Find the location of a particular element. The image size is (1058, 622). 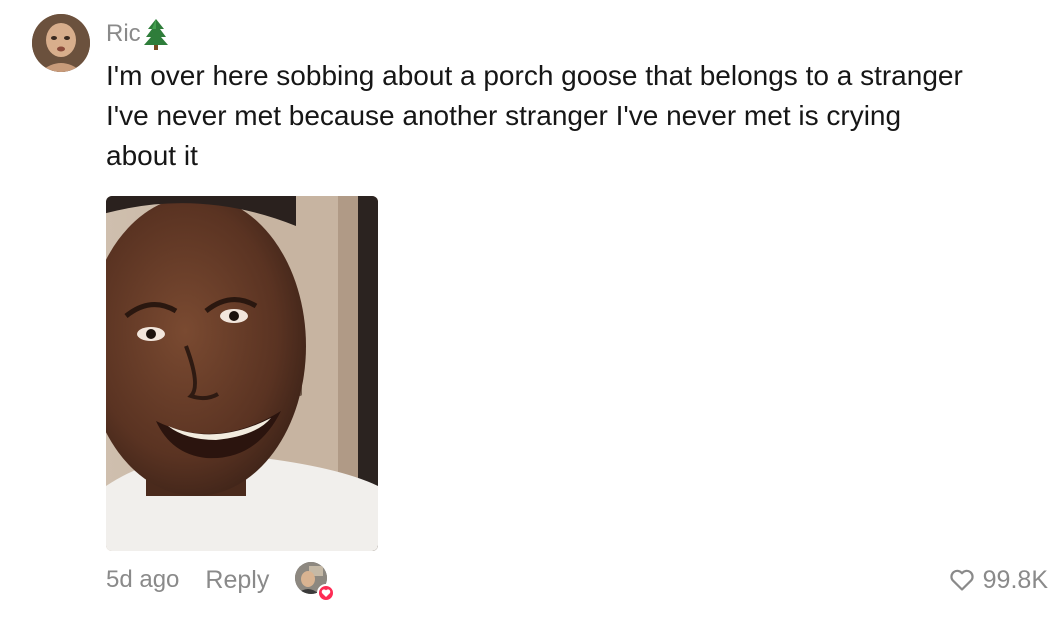

heart-outline-icon is located at coordinates (962, 580).